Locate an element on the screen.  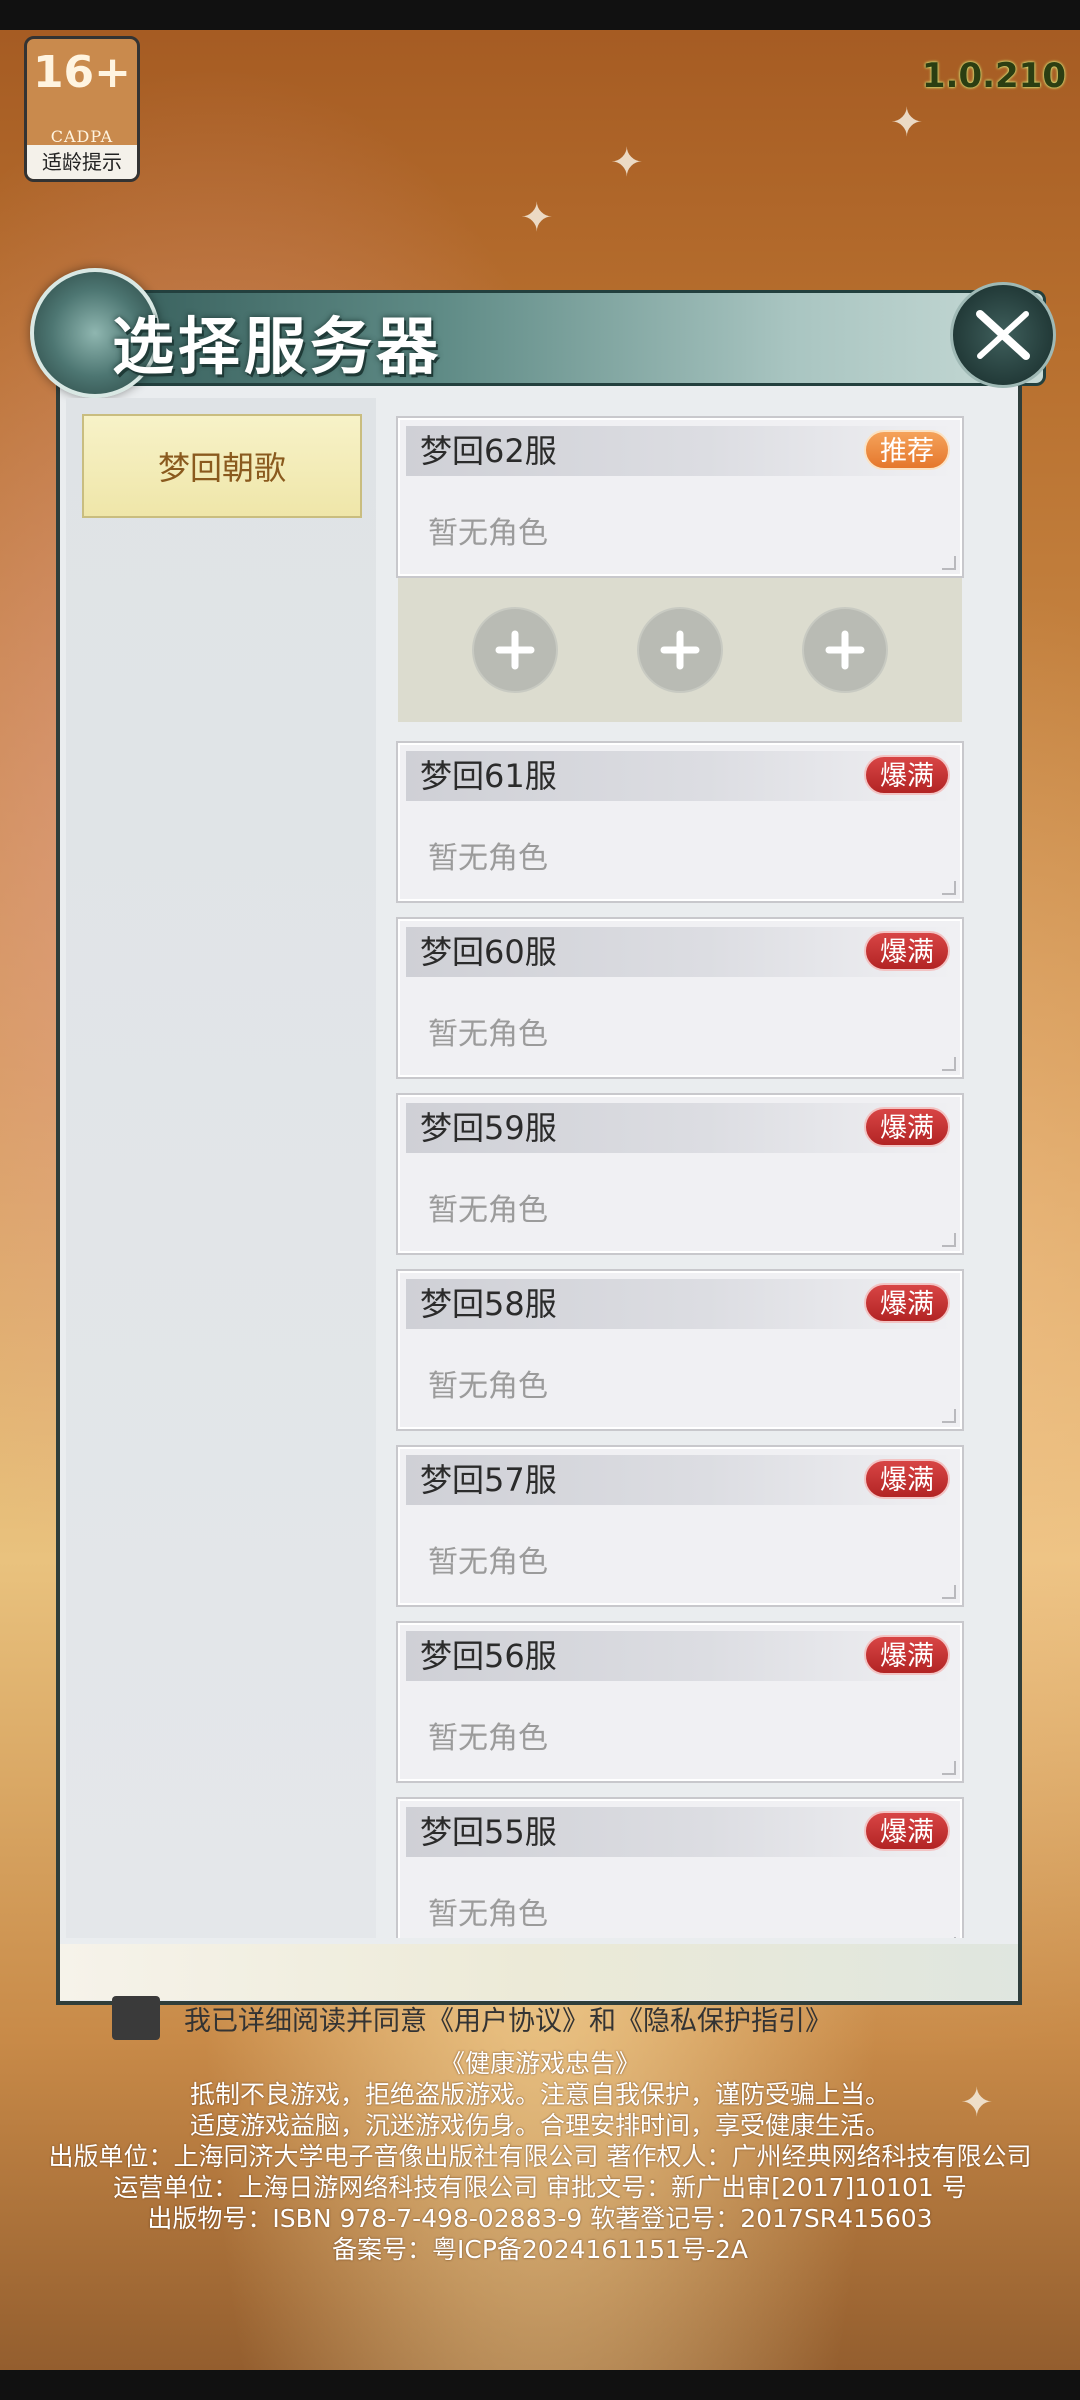
notice-line: 备案号：粤ICP备2024161151号-2A is located at coordinates (540, 2249).